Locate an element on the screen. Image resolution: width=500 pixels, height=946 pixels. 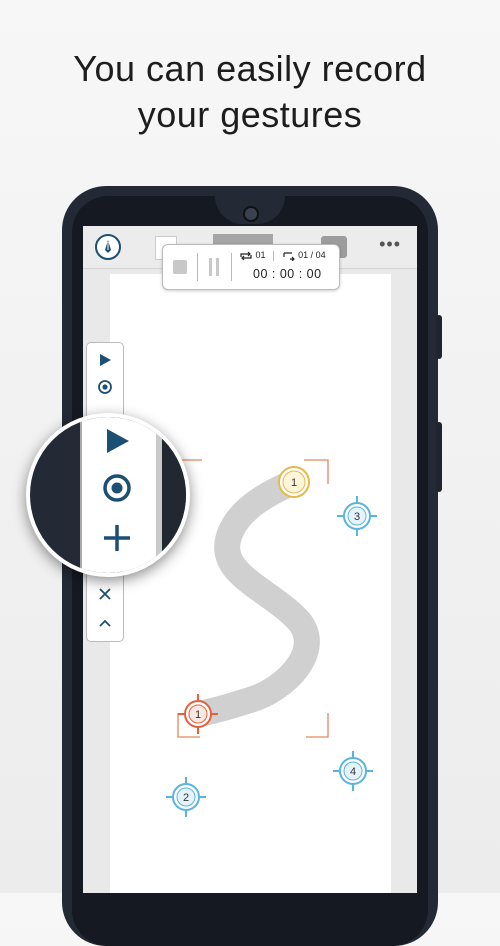
recording-timer: 00 : 00 : 00 is located at coordinates (287, 274).